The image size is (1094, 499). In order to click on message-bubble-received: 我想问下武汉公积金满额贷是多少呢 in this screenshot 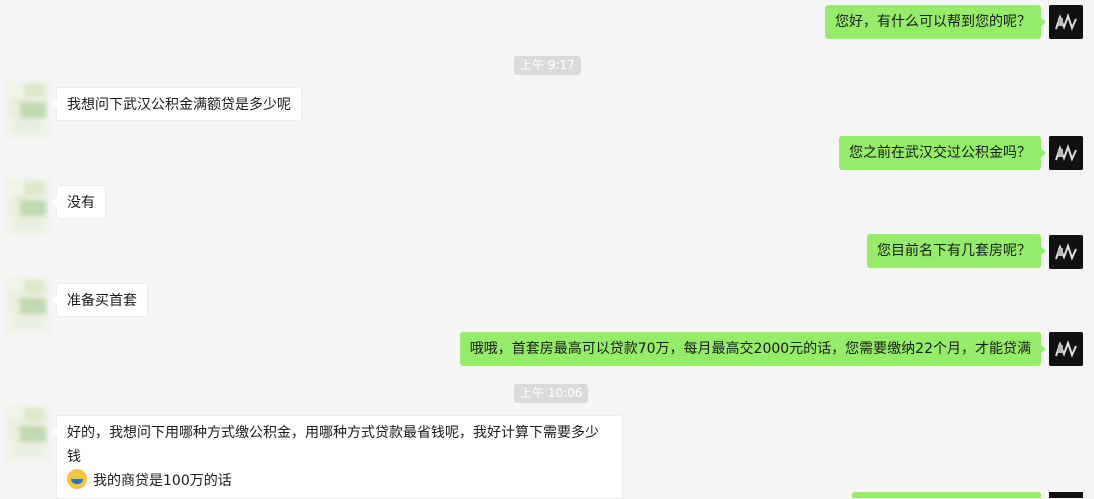, I will do `click(176, 104)`.